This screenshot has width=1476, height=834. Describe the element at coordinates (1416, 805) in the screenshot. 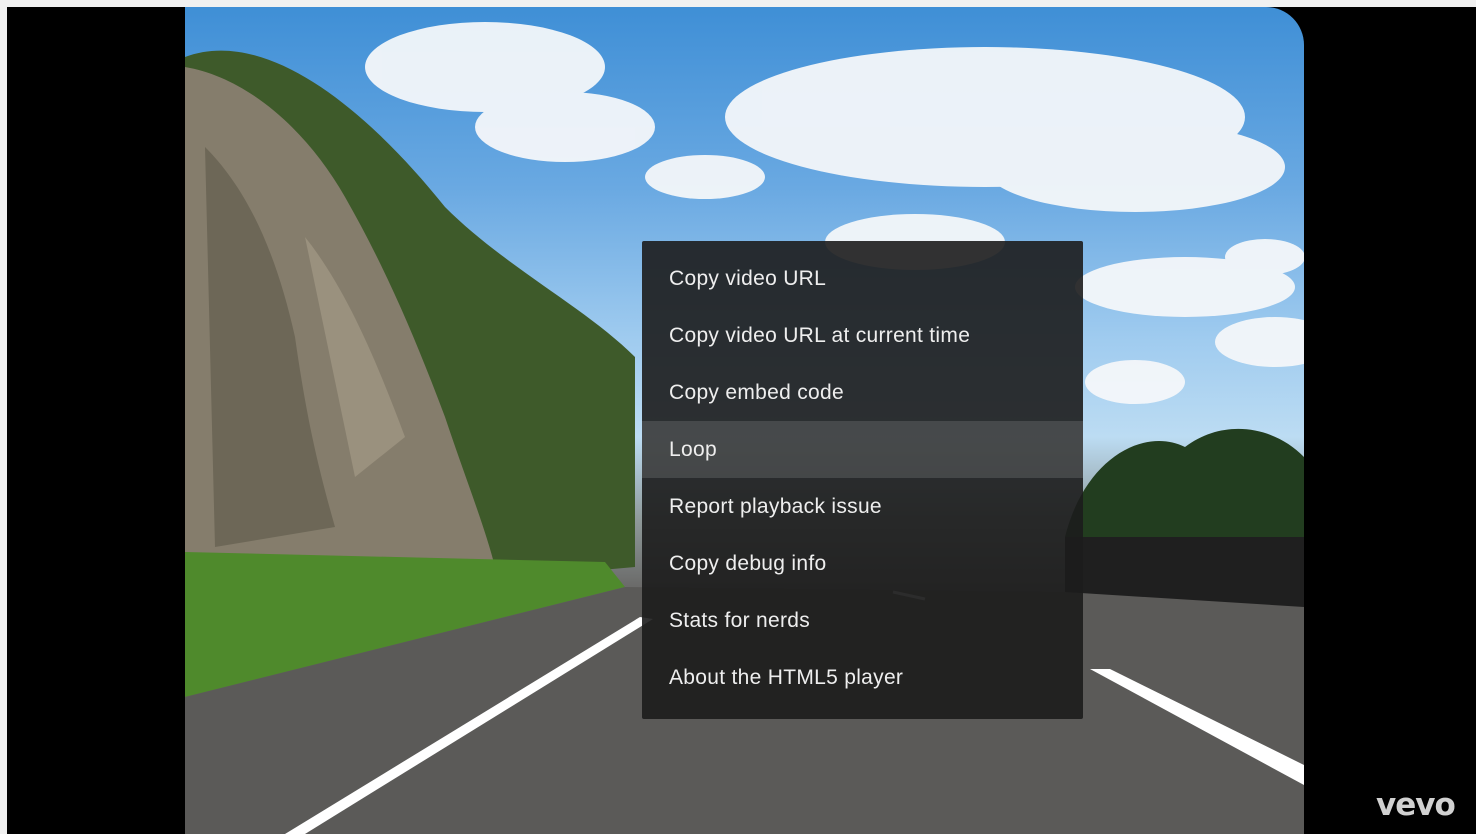

I see `vevo-watermark: vevo` at that location.